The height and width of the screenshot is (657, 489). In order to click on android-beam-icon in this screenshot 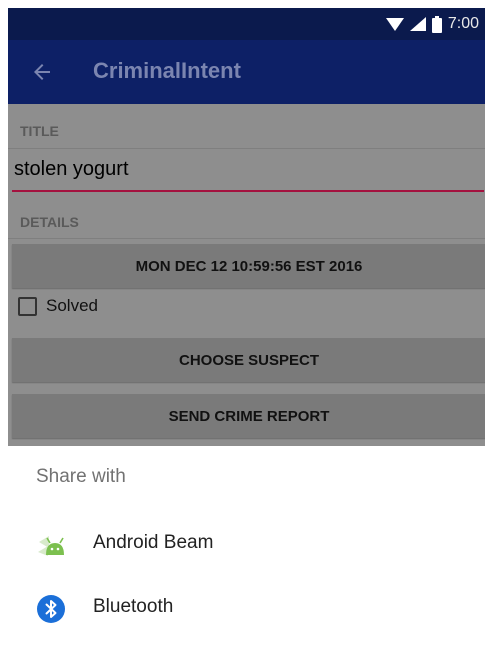, I will do `click(51, 546)`.